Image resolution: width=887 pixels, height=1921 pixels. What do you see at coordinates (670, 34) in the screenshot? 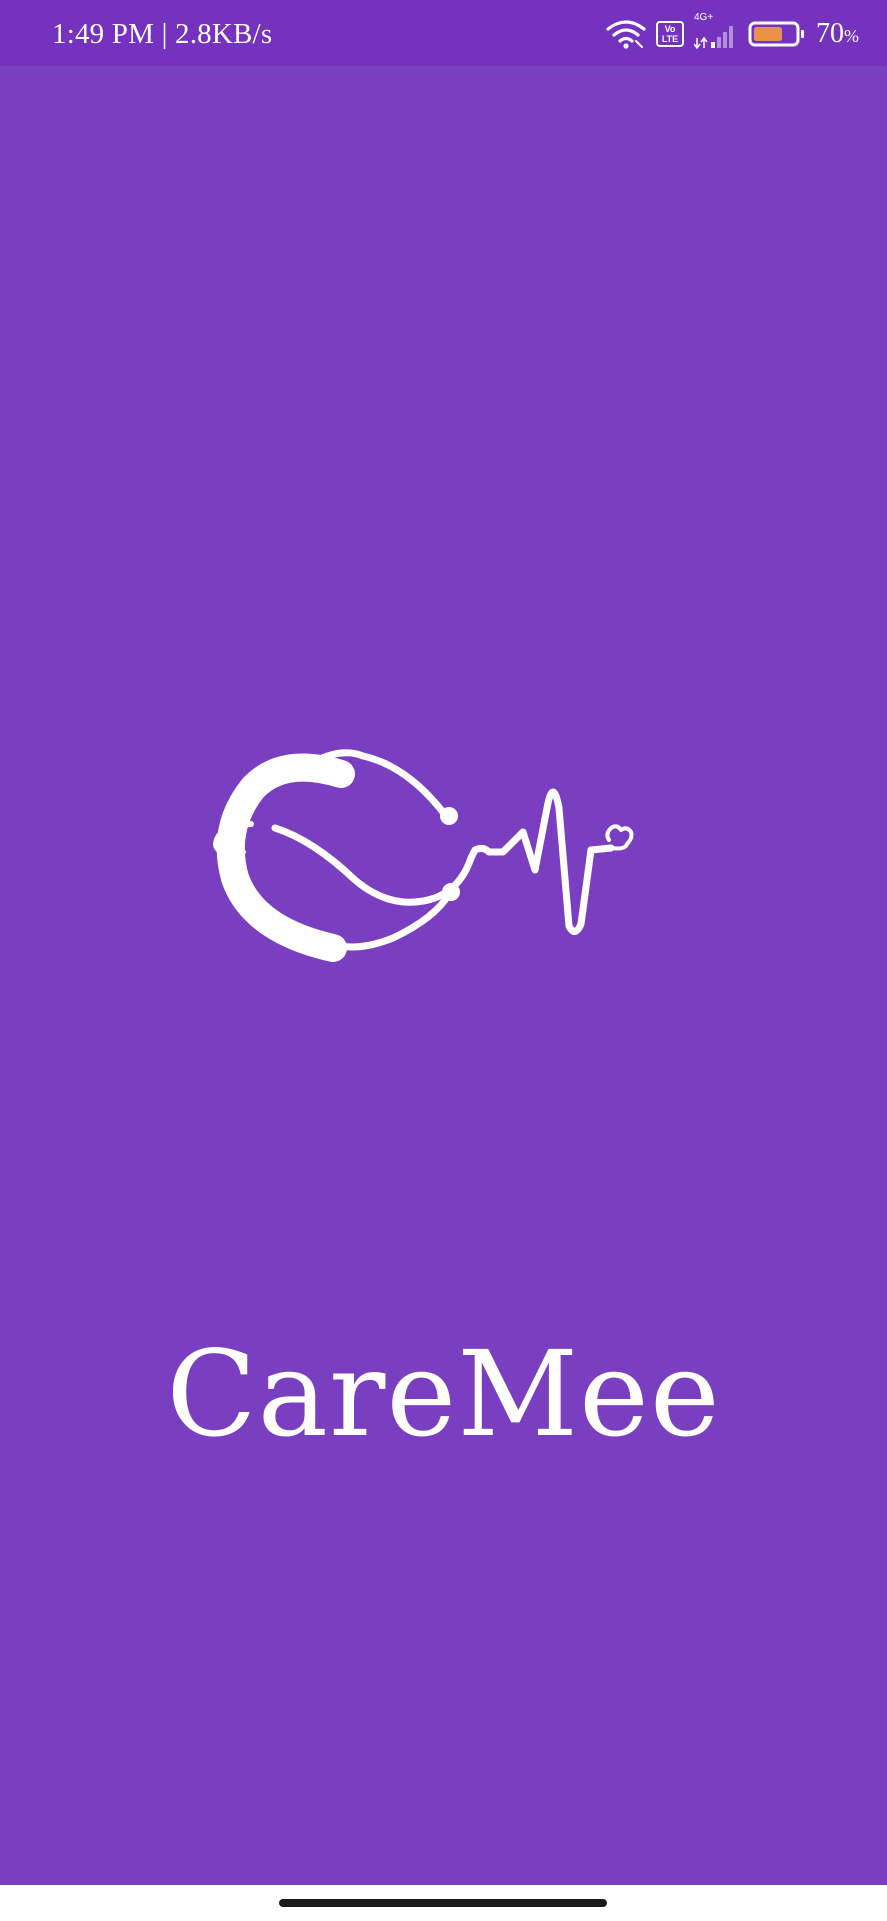
I see `volte-icon: Vo LTE` at bounding box center [670, 34].